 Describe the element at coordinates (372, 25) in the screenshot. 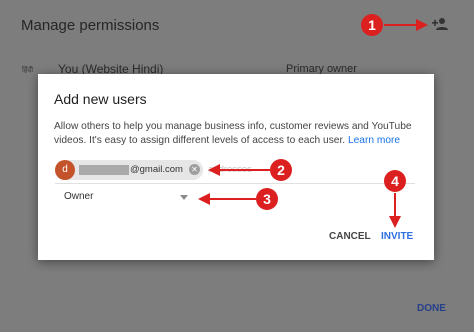

I see `annotation-badge-1: 1` at that location.